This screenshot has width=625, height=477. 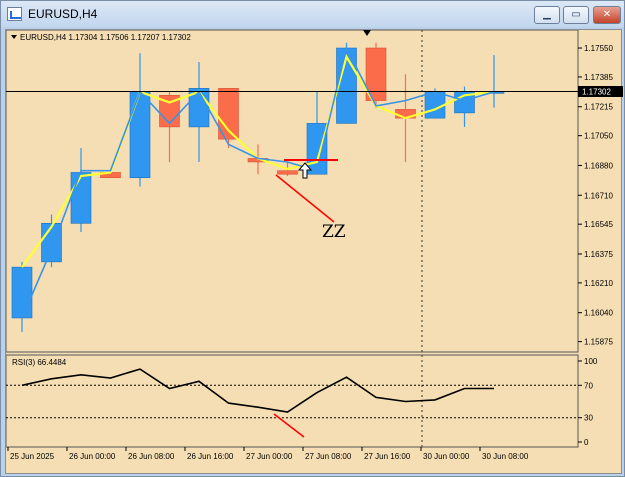 What do you see at coordinates (14, 14) in the screenshot?
I see `chart-app-icon` at bounding box center [14, 14].